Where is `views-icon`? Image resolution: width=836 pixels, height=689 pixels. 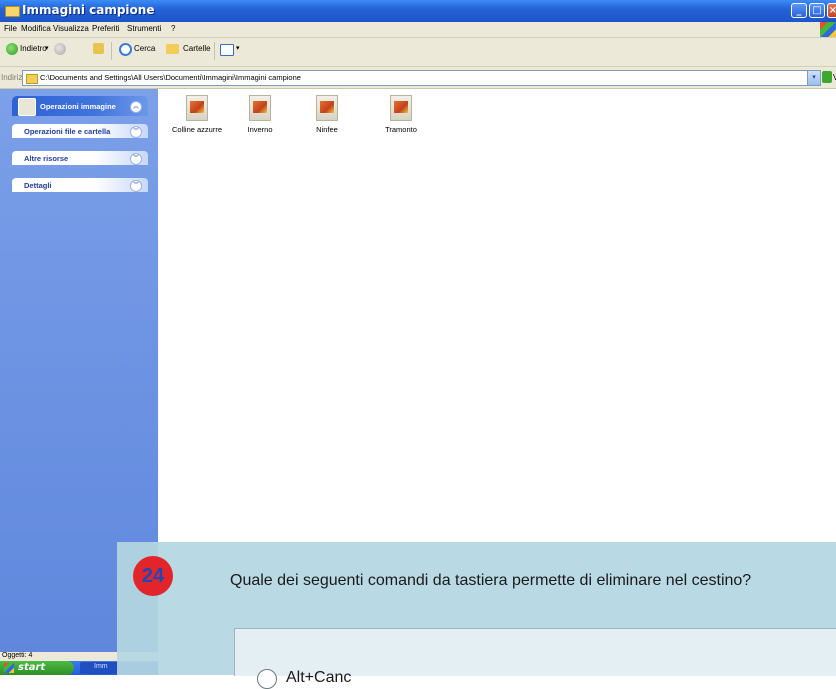 views-icon is located at coordinates (227, 50).